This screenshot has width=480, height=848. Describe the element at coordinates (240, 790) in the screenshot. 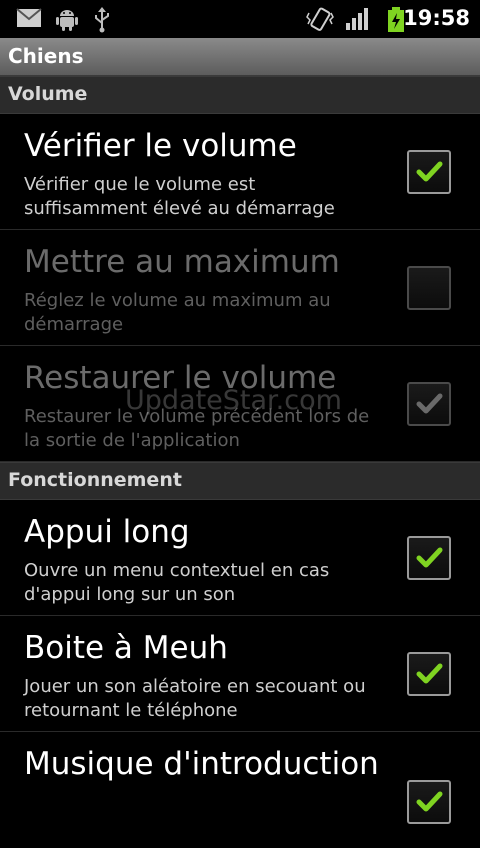

I see `pref-musique-introduction: Musique d'introduction` at that location.